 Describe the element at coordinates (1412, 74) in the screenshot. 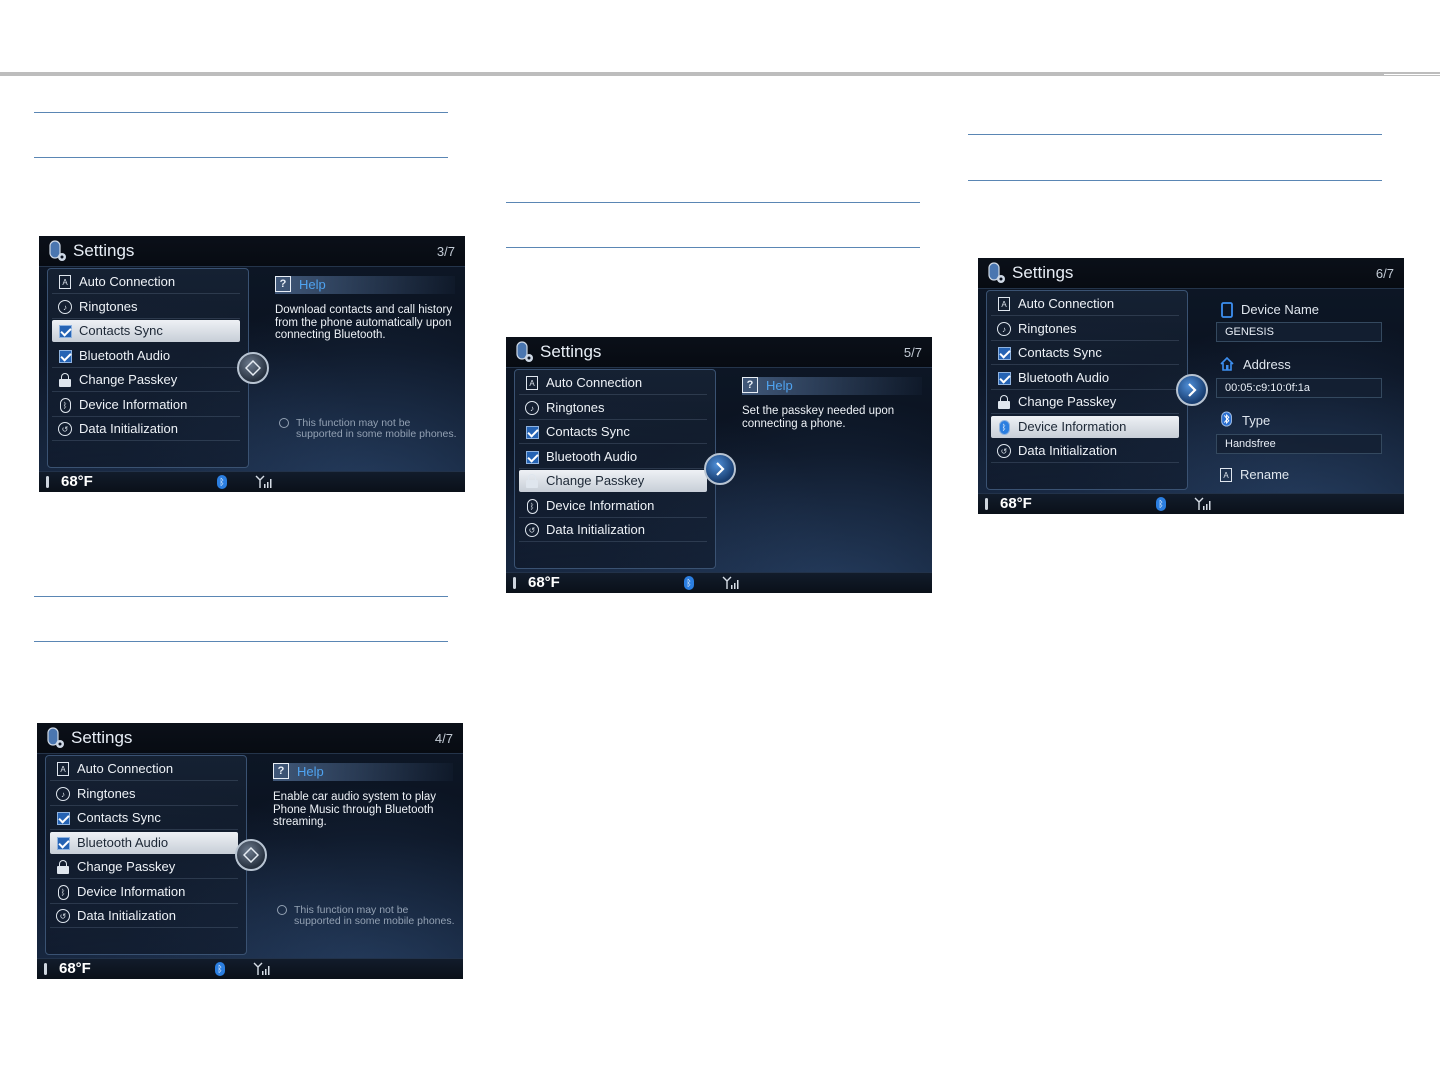

I see `page-top-rule-end` at that location.